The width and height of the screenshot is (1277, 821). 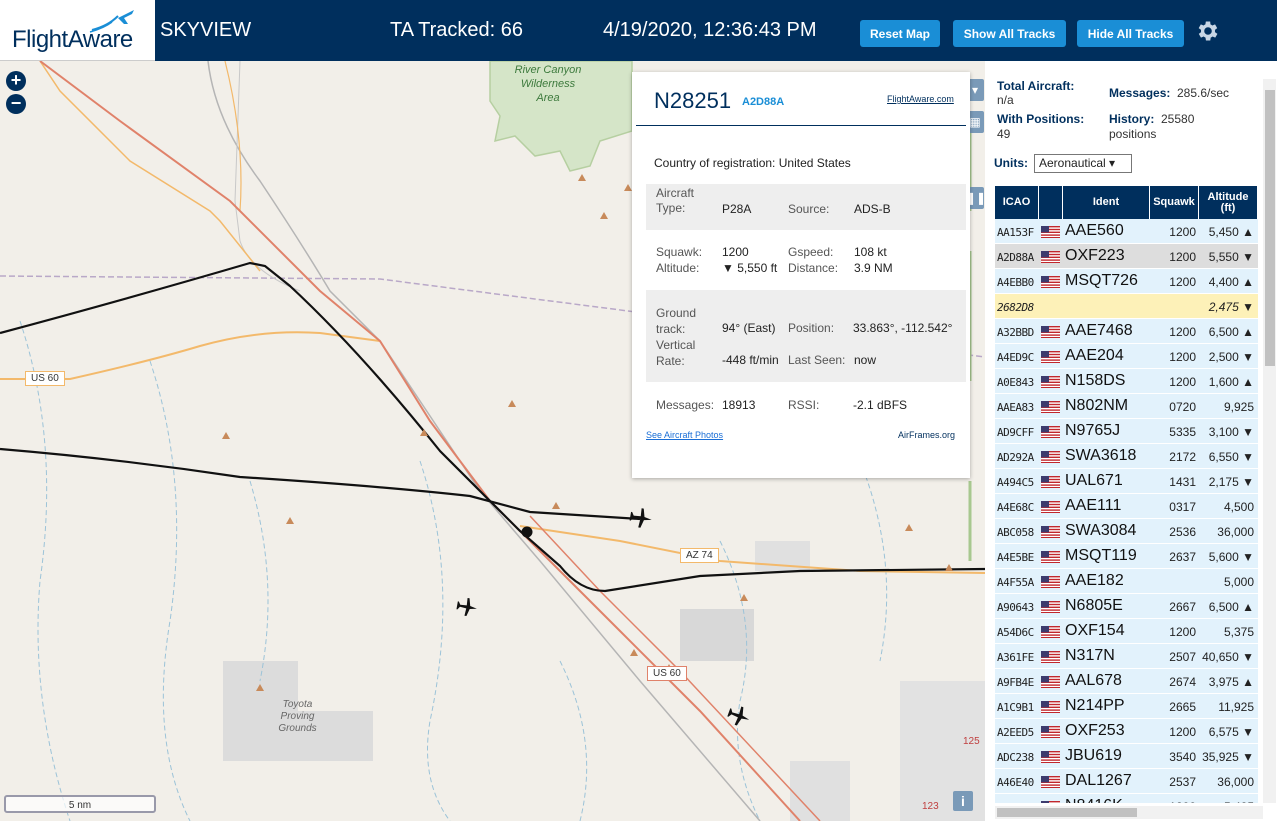 I want to click on table-row: A46E40 DAL1267 2537 36,000, so click(x=1126, y=781).